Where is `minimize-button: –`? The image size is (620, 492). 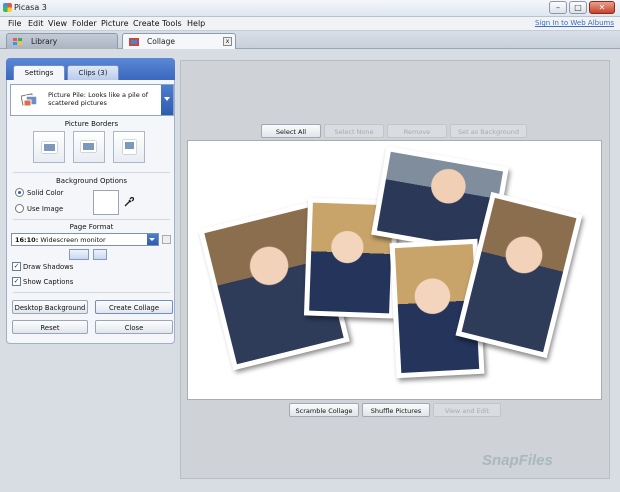
minimize-button: – is located at coordinates (558, 7).